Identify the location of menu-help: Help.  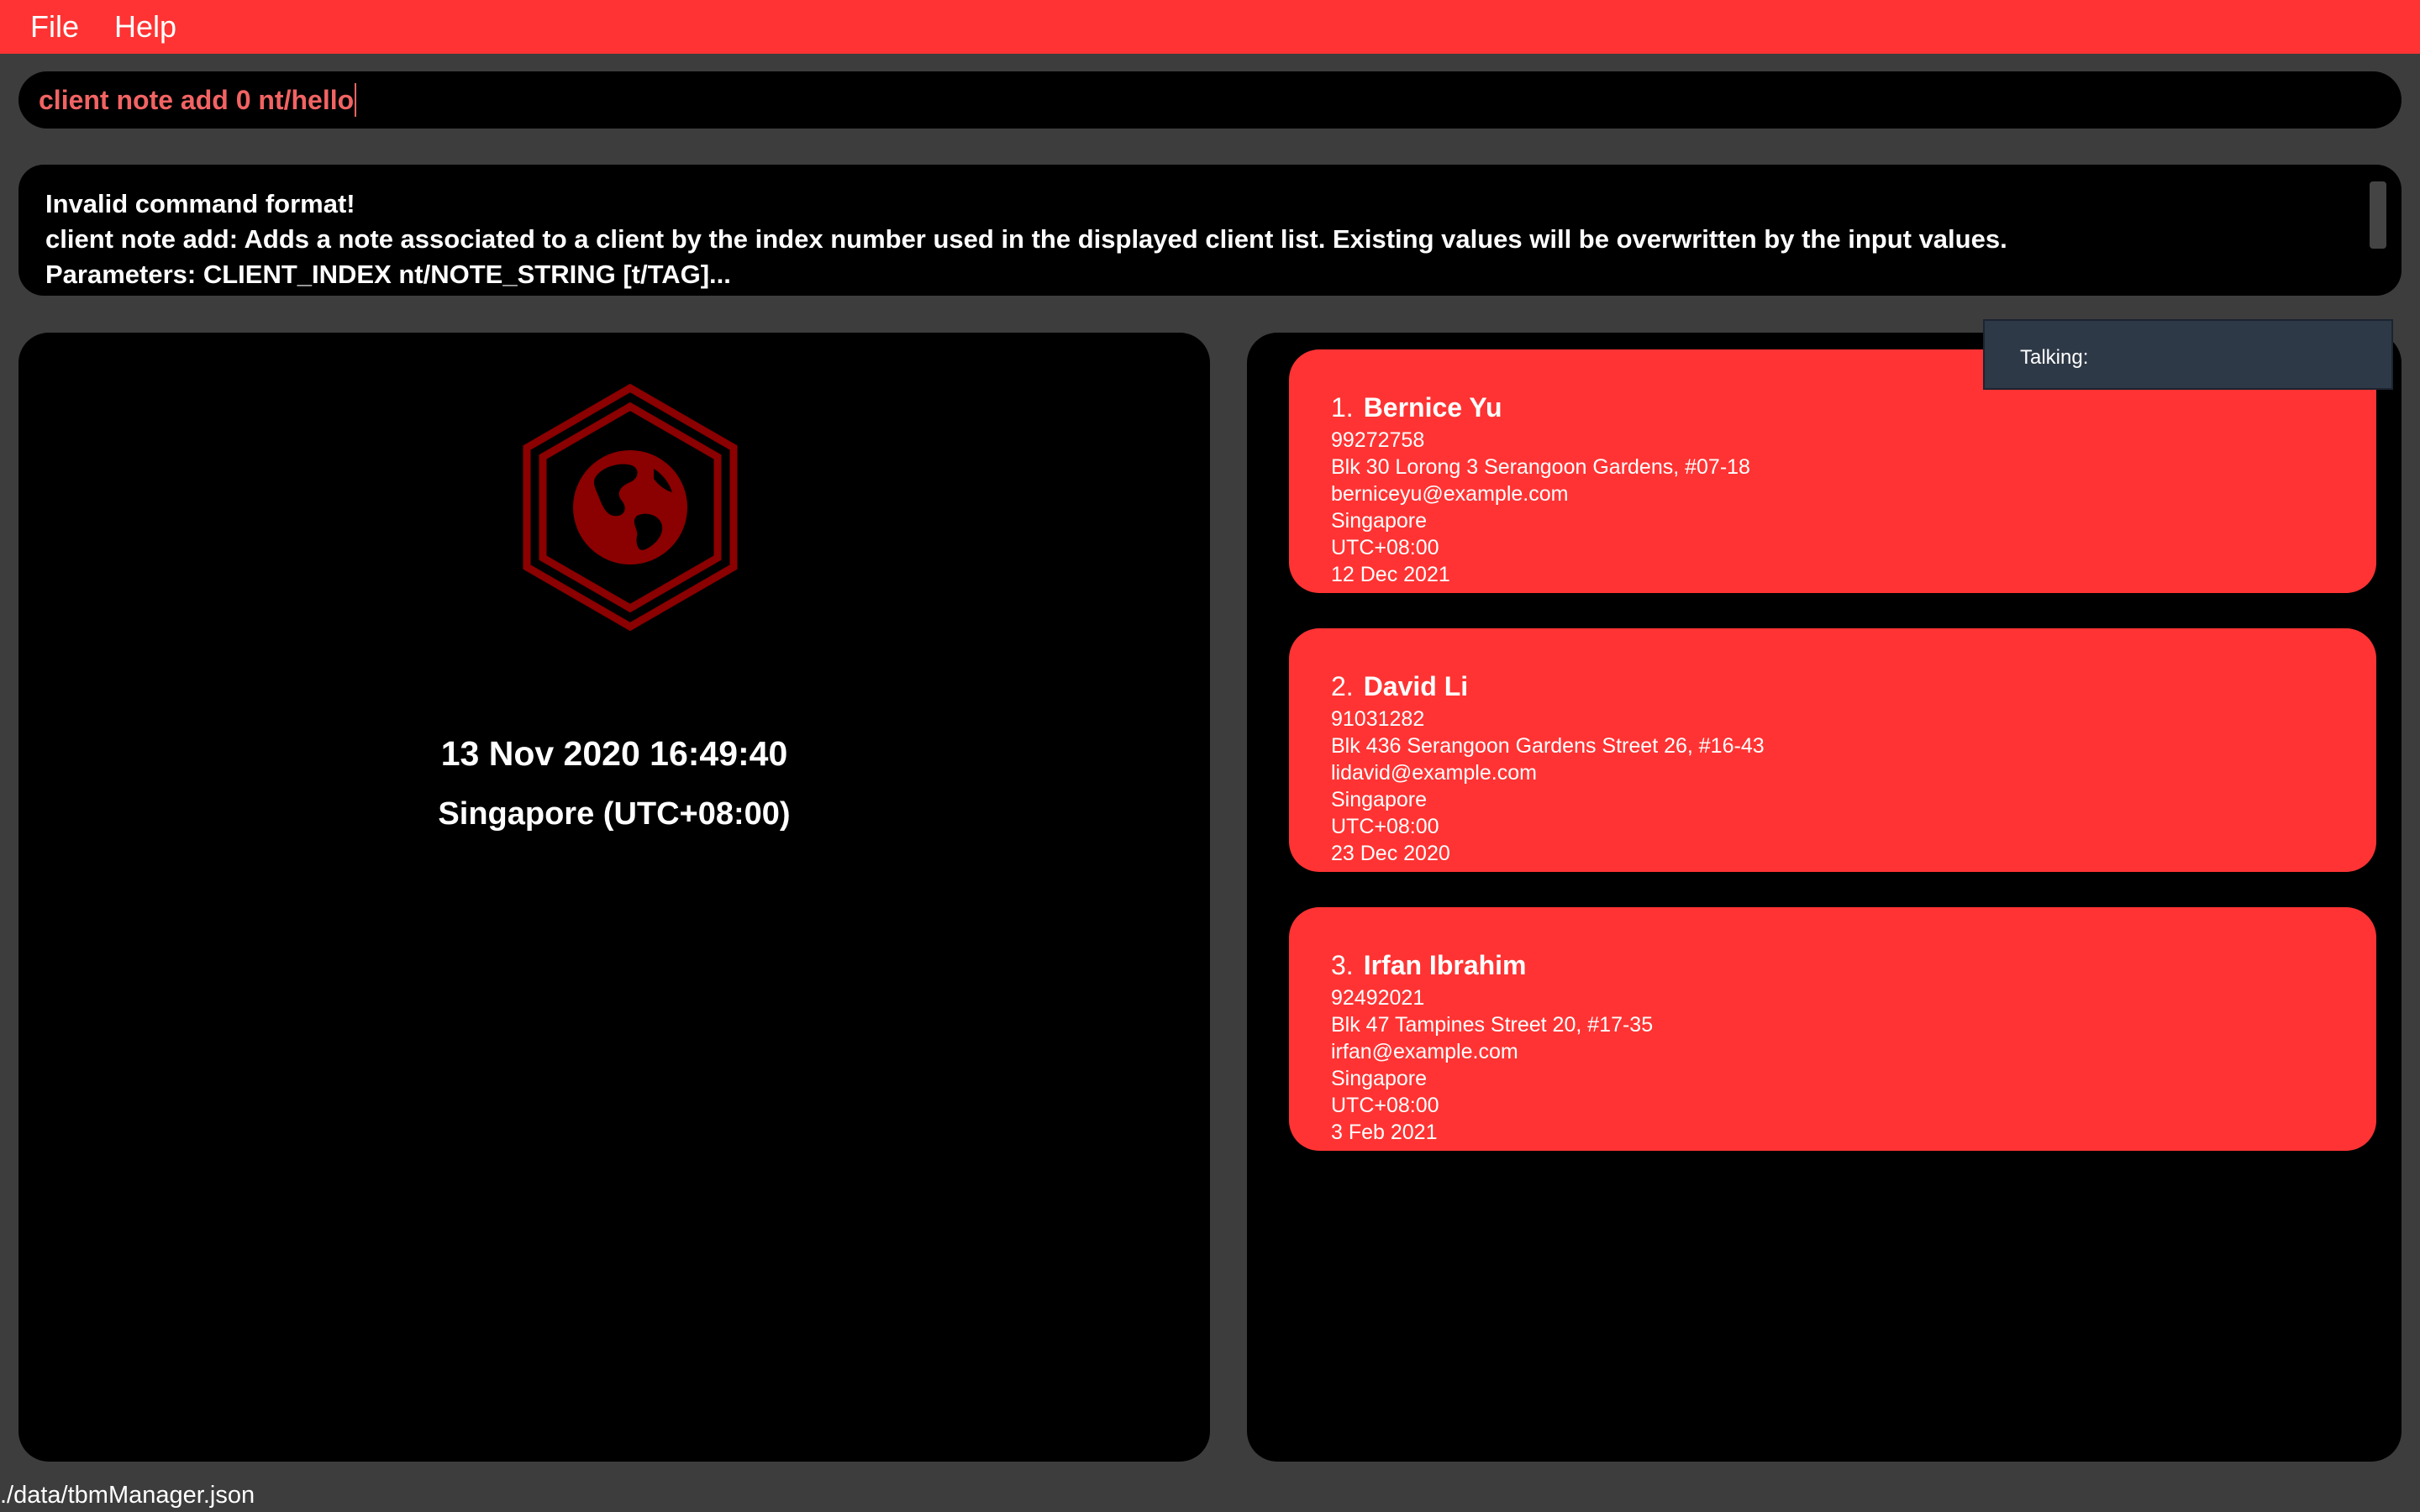
(145, 27).